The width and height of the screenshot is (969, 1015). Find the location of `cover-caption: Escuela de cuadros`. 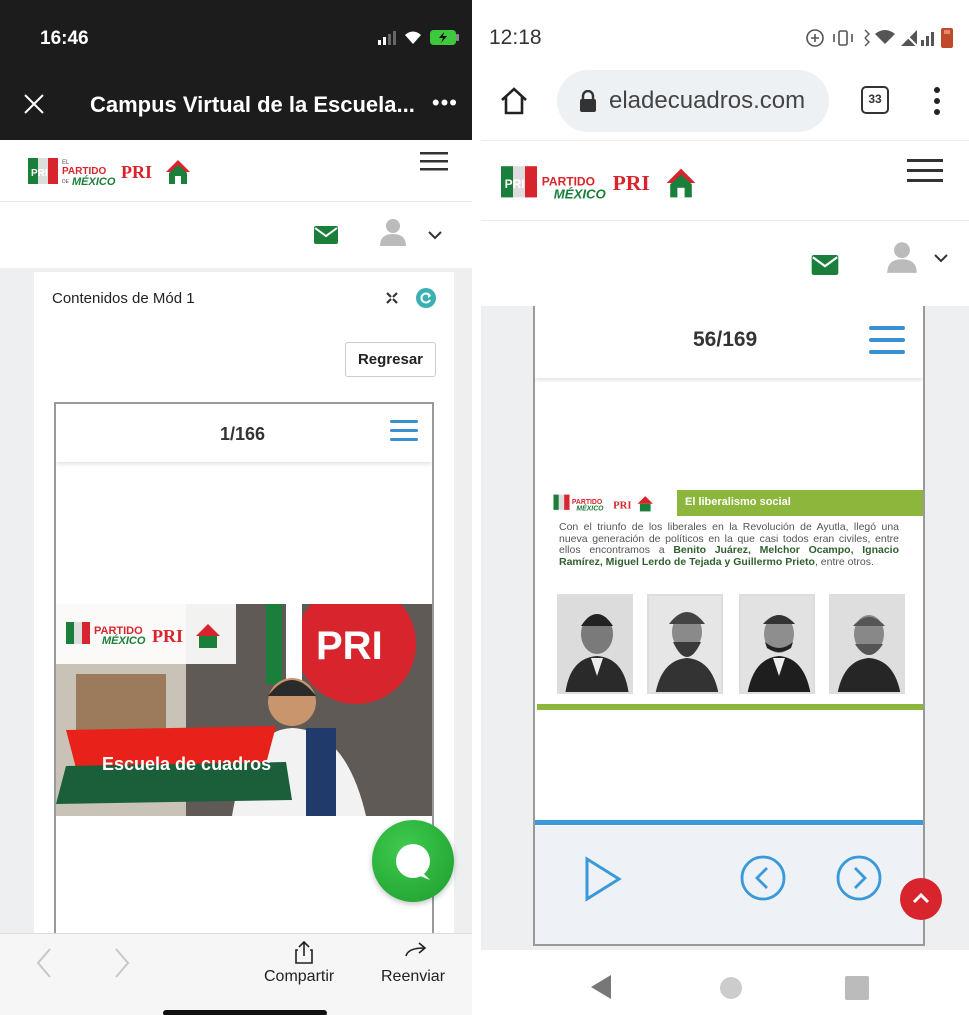

cover-caption: Escuela de cuadros is located at coordinates (187, 764).